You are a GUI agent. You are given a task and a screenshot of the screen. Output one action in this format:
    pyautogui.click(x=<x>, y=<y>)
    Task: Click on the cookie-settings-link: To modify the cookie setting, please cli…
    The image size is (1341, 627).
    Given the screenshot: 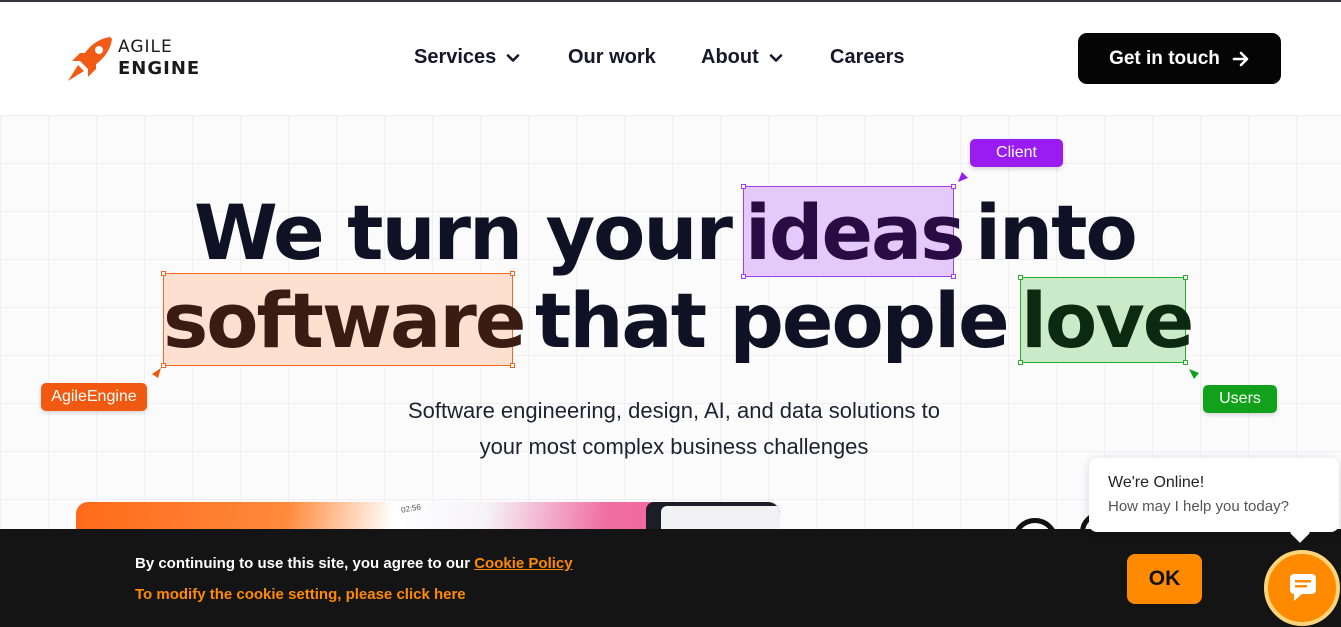 What is the action you would take?
    pyautogui.click(x=300, y=594)
    